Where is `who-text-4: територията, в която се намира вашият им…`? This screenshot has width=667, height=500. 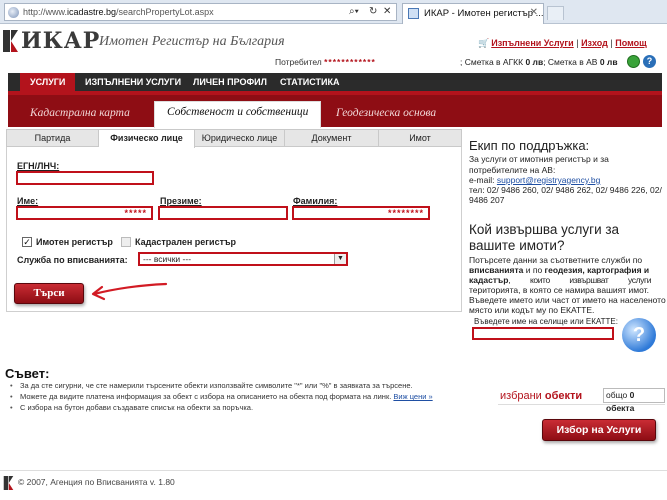
who-text-4: територията, в която се намира вашият им… is located at coordinates (559, 290).